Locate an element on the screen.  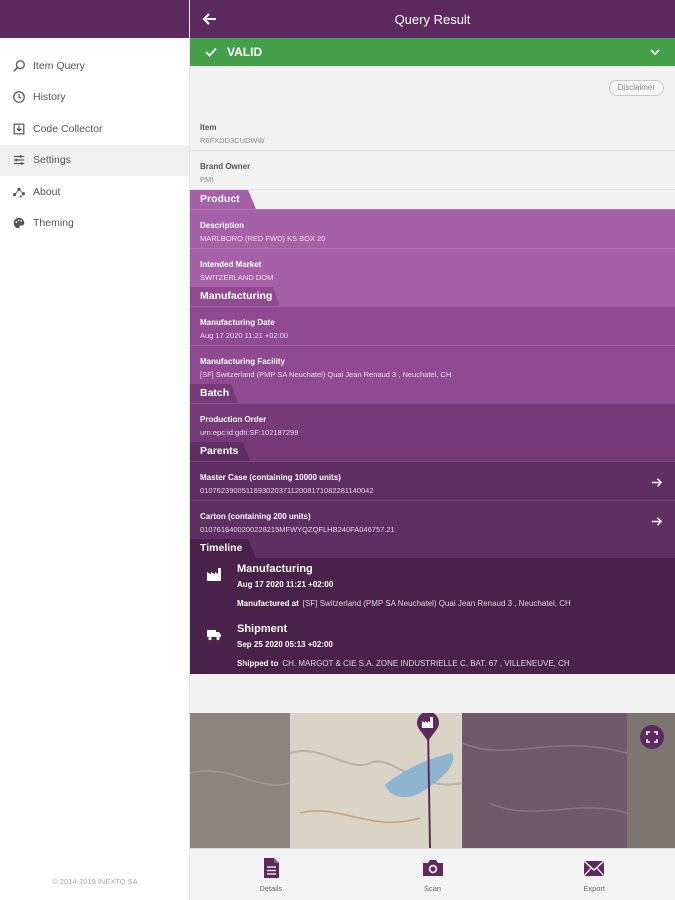
event-title: Manufacturing is located at coordinates (275, 569).